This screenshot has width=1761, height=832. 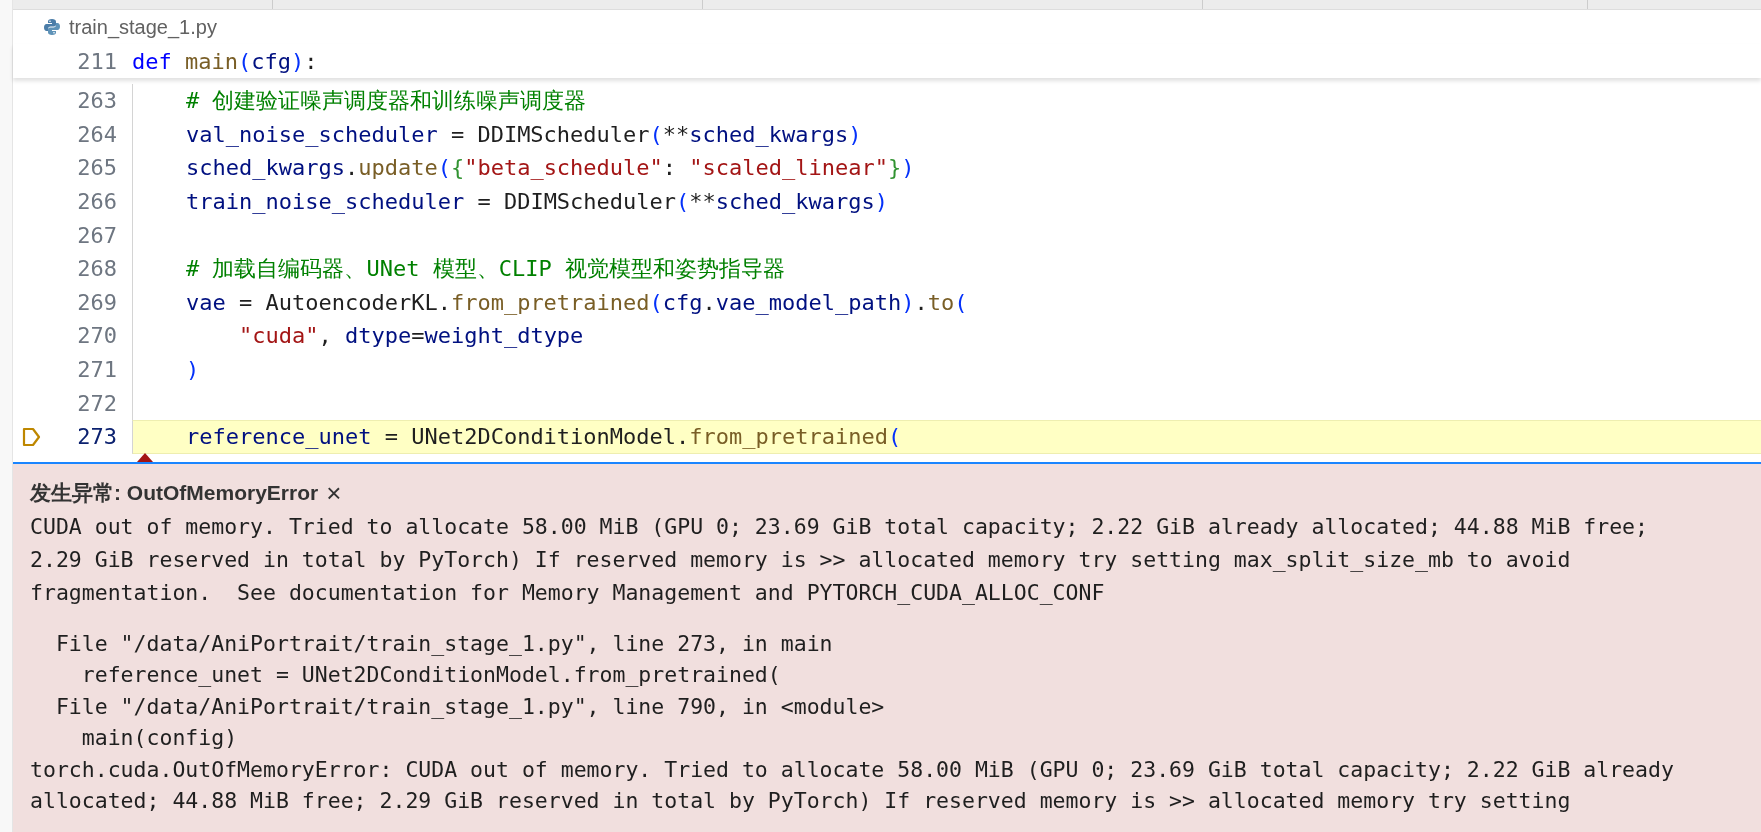 I want to click on code-text: val_noise_scheduler = DDIMScheduler(**sched_kwargs), so click(x=523, y=134).